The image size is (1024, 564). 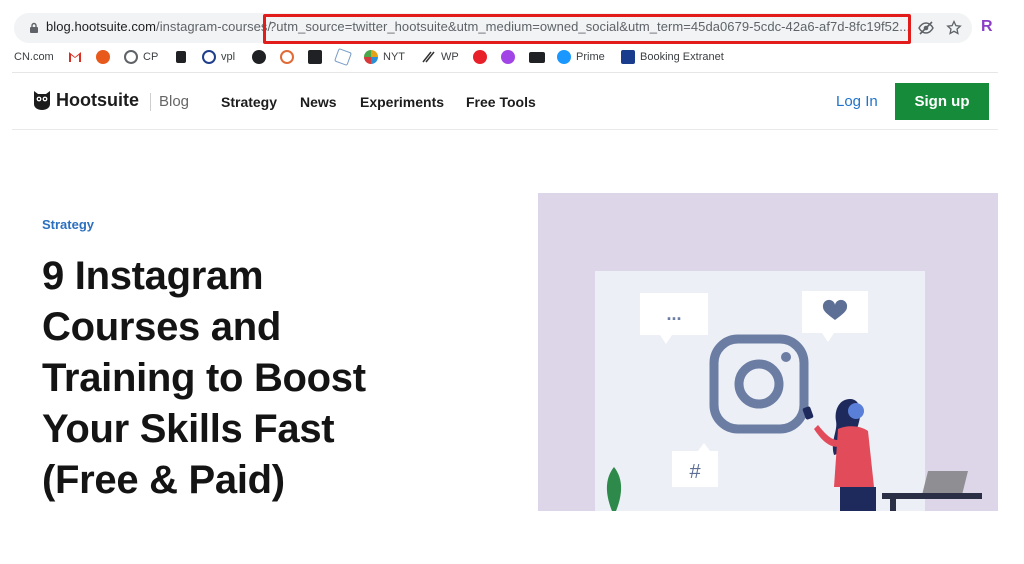 What do you see at coordinates (174, 101) in the screenshot?
I see `blog-link: Blog` at bounding box center [174, 101].